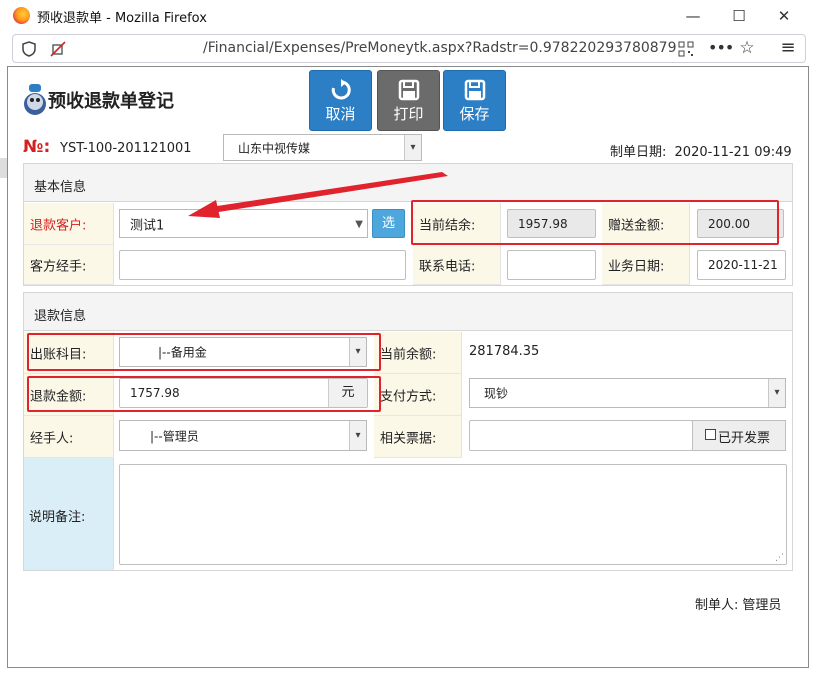 This screenshot has width=816, height=676. Describe the element at coordinates (453, 514) in the screenshot. I see `remark-textarea: ⋰` at that location.